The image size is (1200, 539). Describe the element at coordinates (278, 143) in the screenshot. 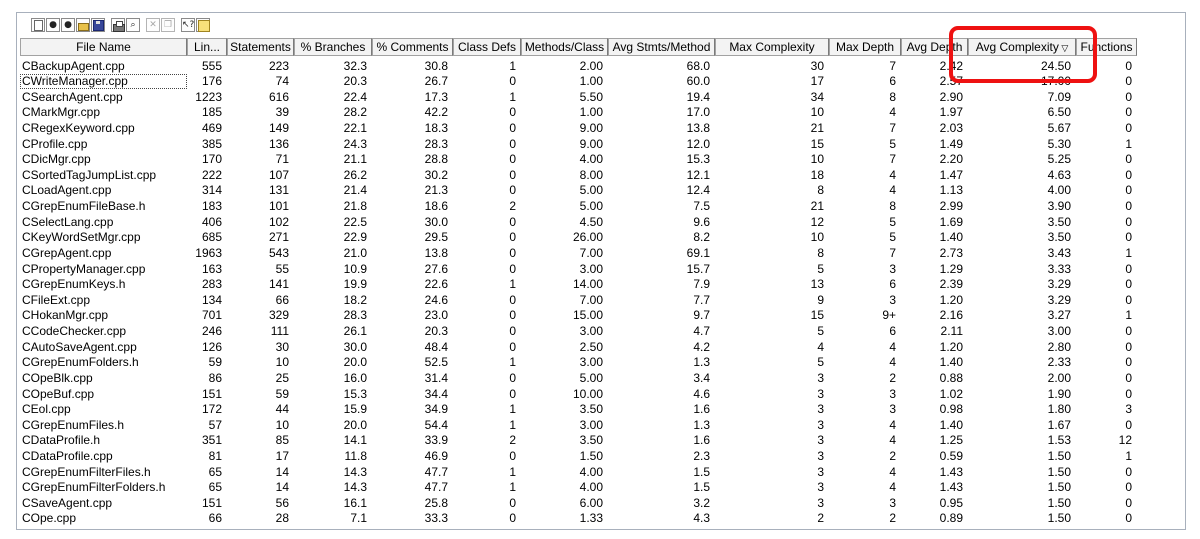

I see `cell-statements: 136` at that location.